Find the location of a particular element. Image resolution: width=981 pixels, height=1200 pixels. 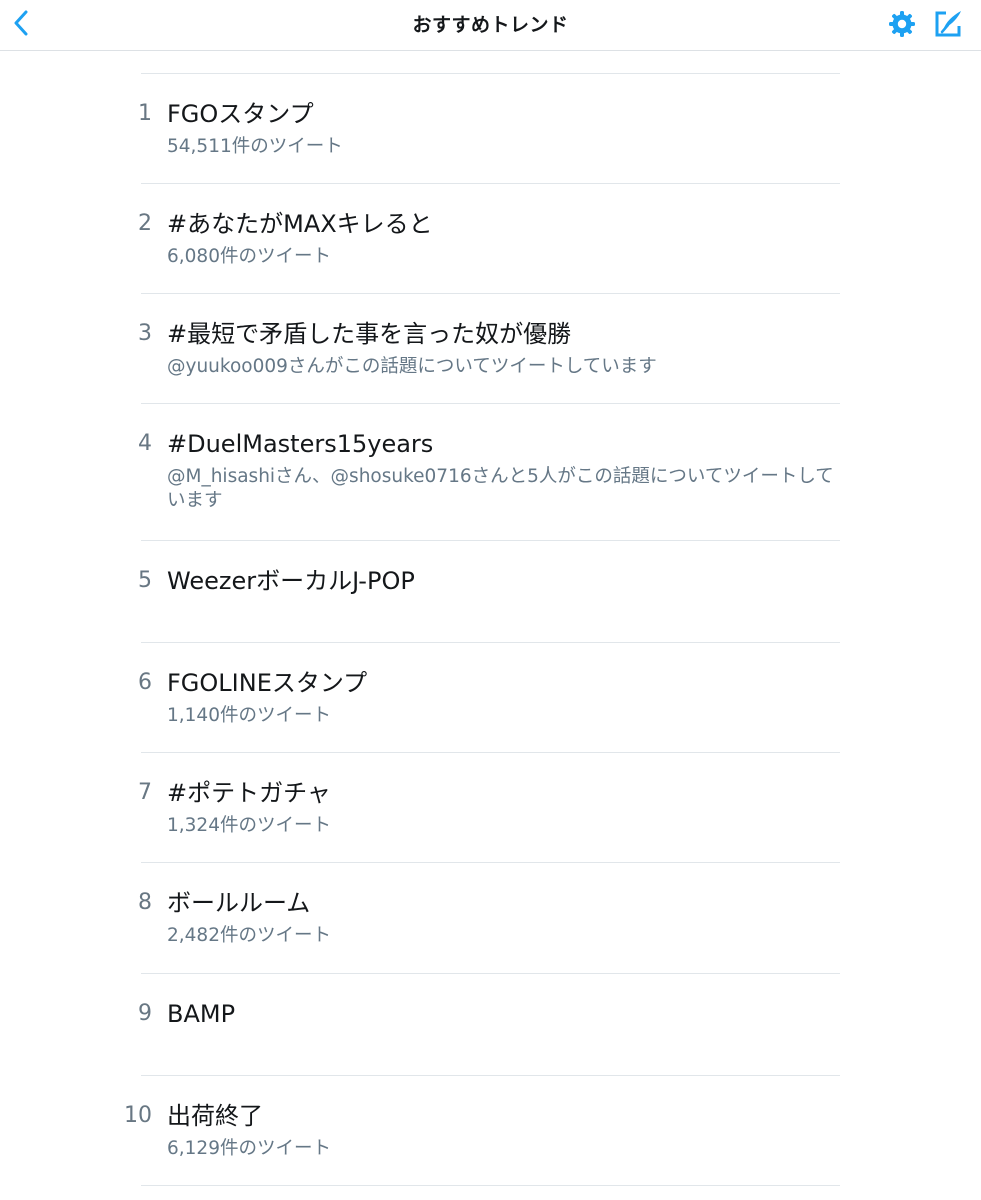

trend-rank: 7 is located at coordinates (145, 792).